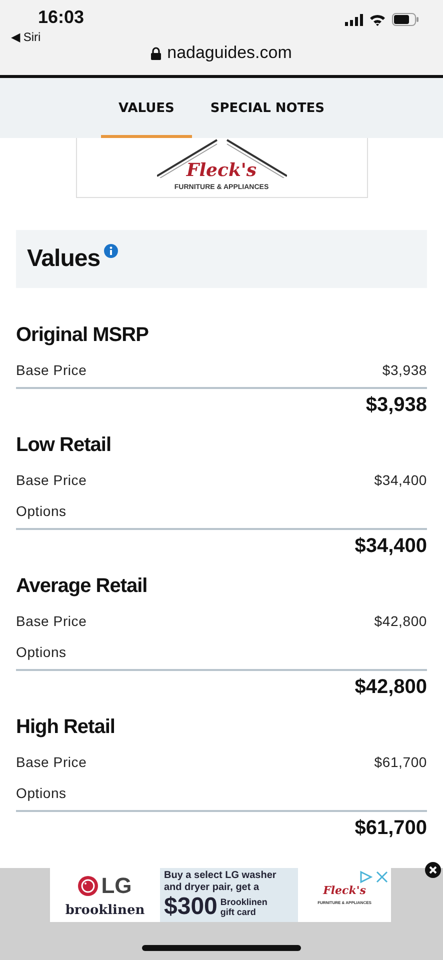 The width and height of the screenshot is (443, 960). What do you see at coordinates (400, 620) in the screenshot?
I see `row-value: $42,800` at bounding box center [400, 620].